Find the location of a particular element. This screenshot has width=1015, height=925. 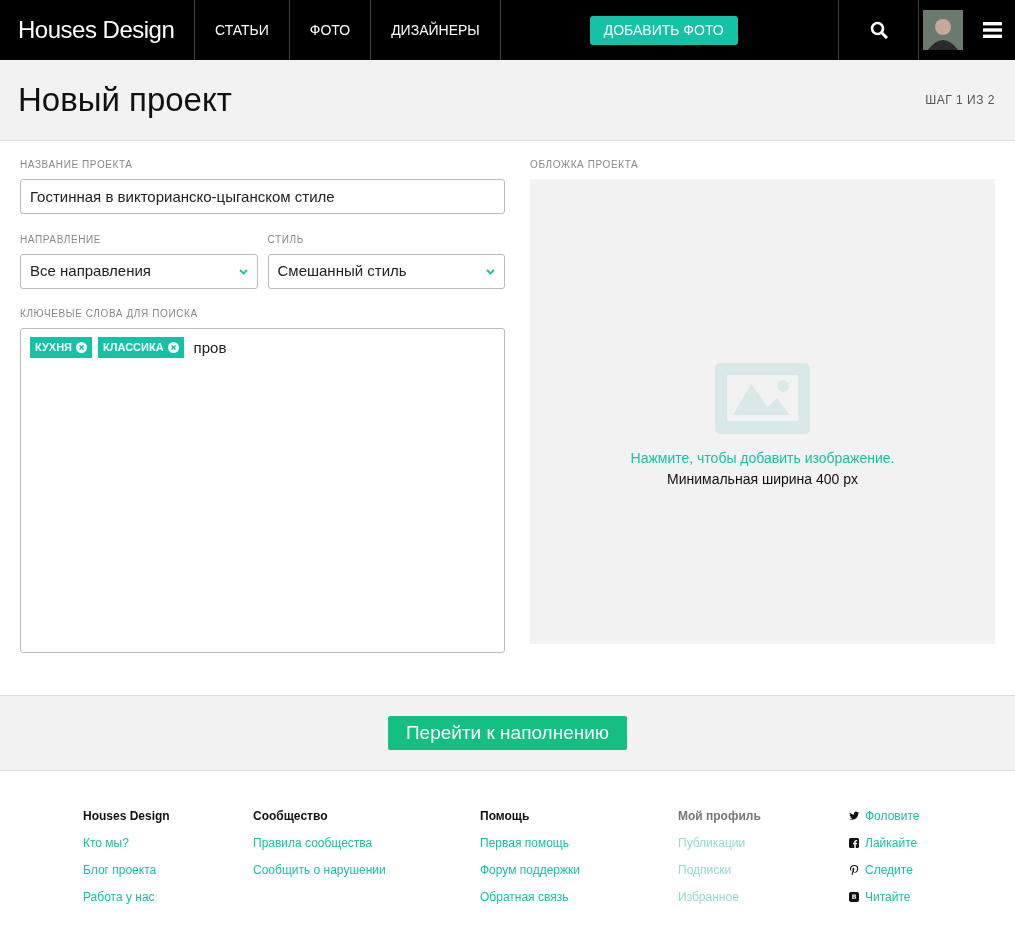

footer-link: Избранное is located at coordinates (763, 897).